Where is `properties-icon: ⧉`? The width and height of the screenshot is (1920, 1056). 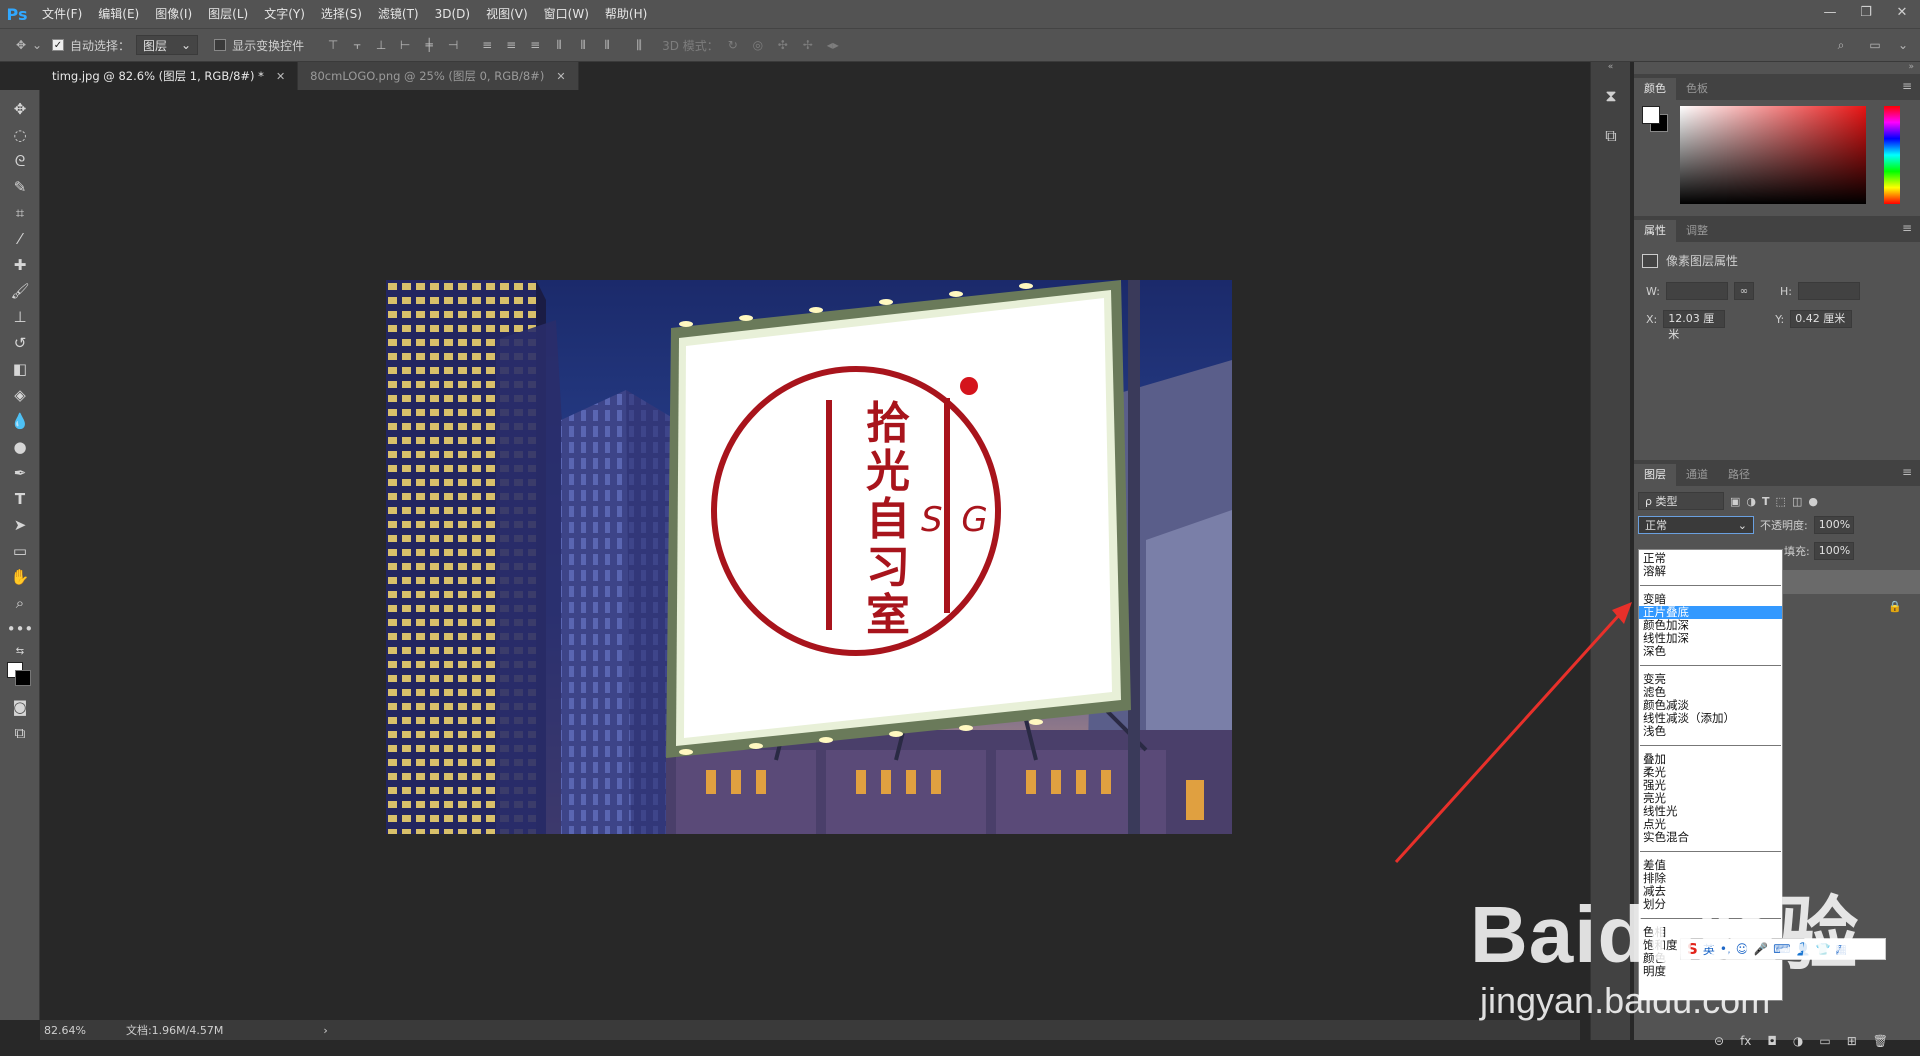 properties-icon: ⧉ is located at coordinates (1611, 136).